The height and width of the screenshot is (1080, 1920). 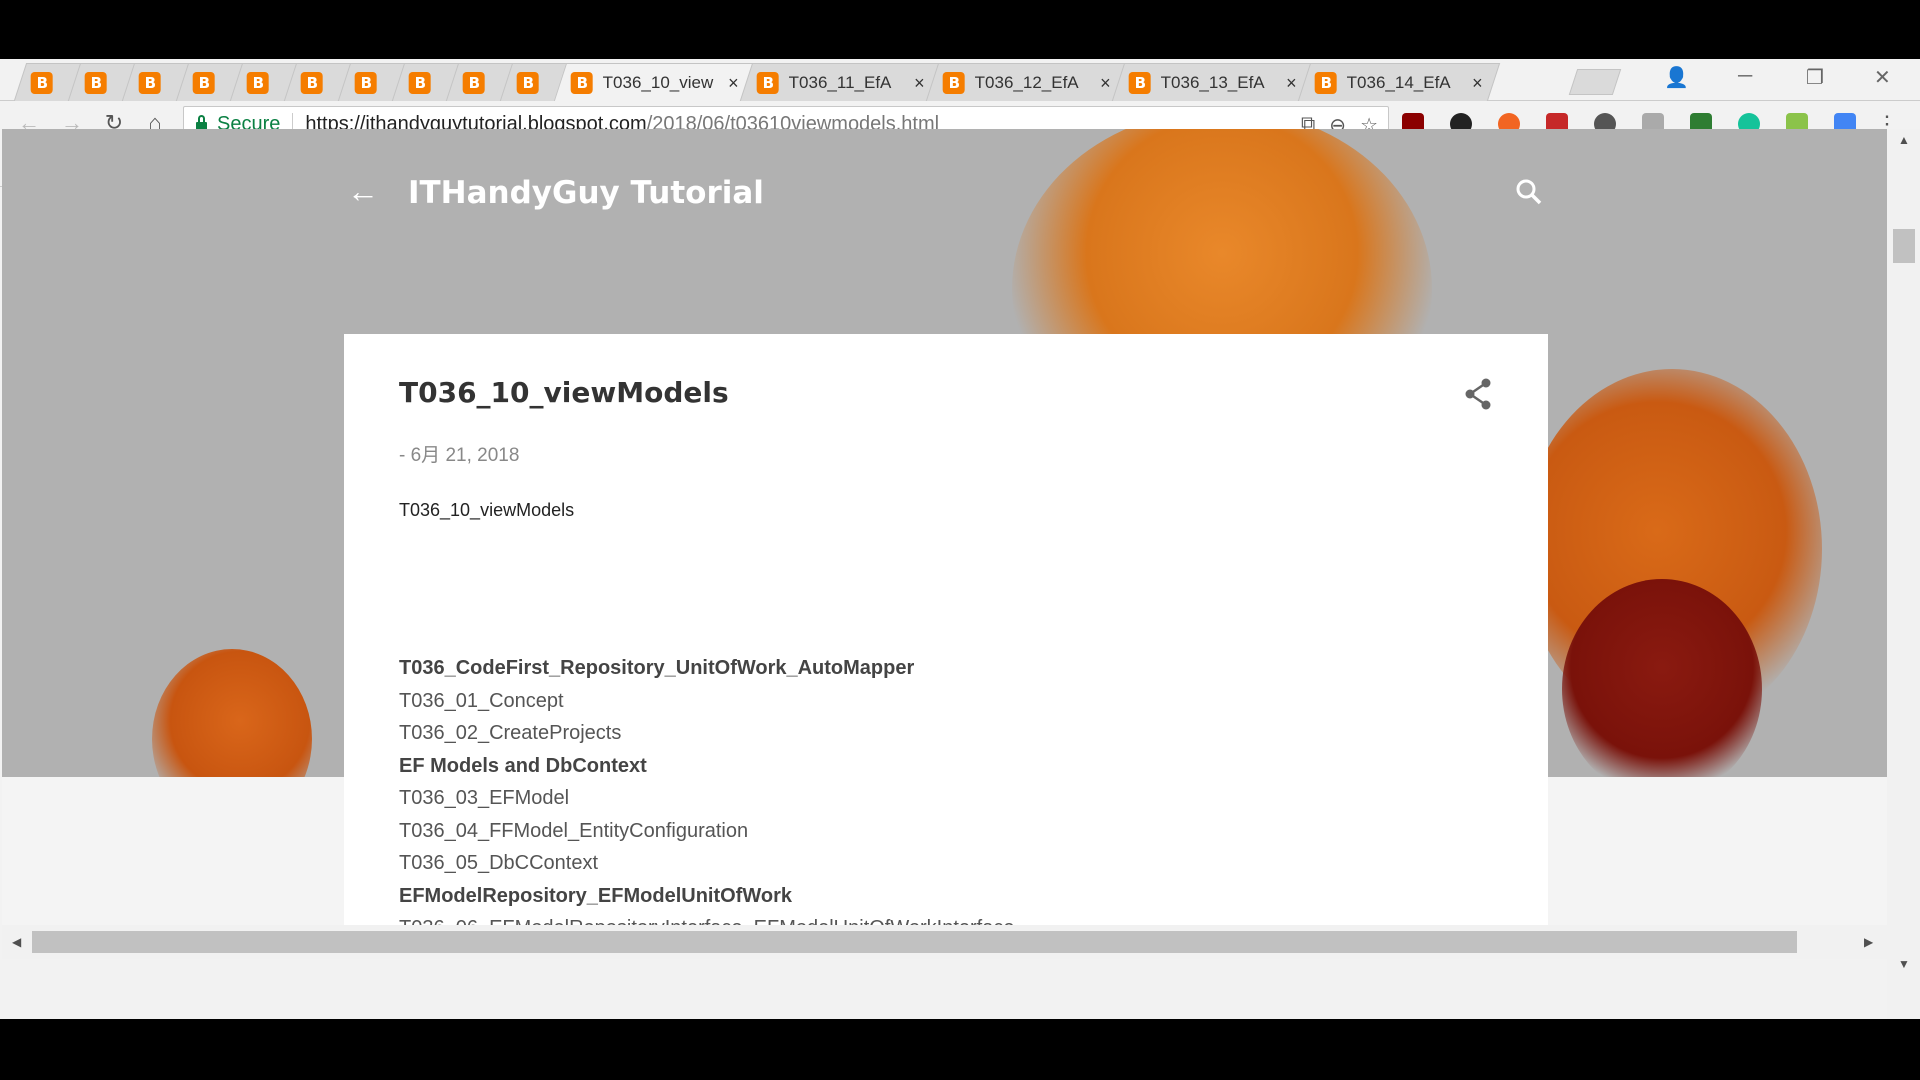 I want to click on toc-section-heading: EF Models and DbContext, so click(x=523, y=765).